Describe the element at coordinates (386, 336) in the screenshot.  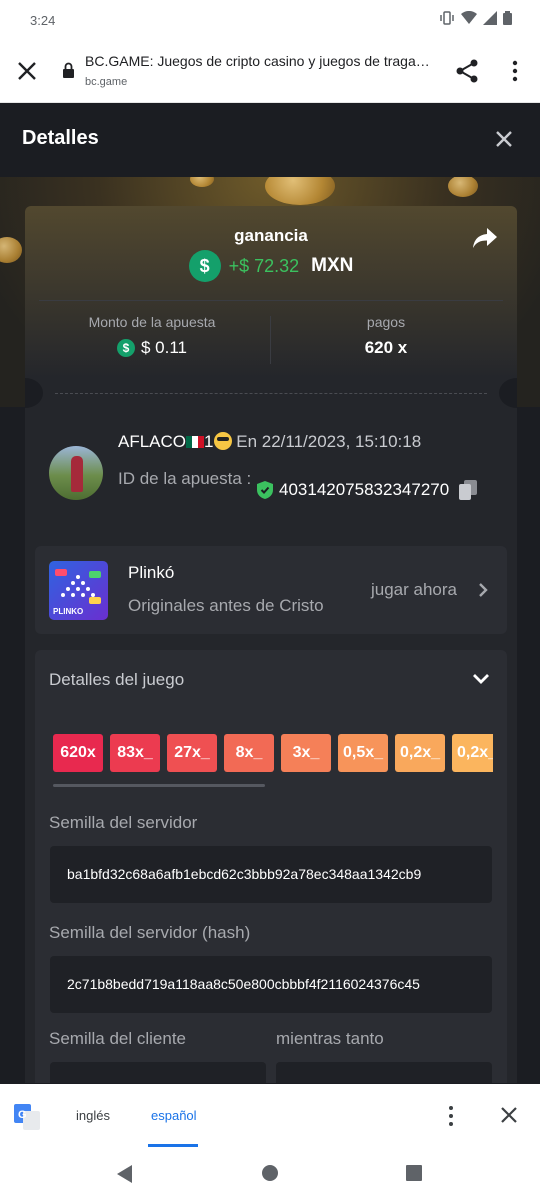
I see `payout-stat: pagos 620 x` at that location.